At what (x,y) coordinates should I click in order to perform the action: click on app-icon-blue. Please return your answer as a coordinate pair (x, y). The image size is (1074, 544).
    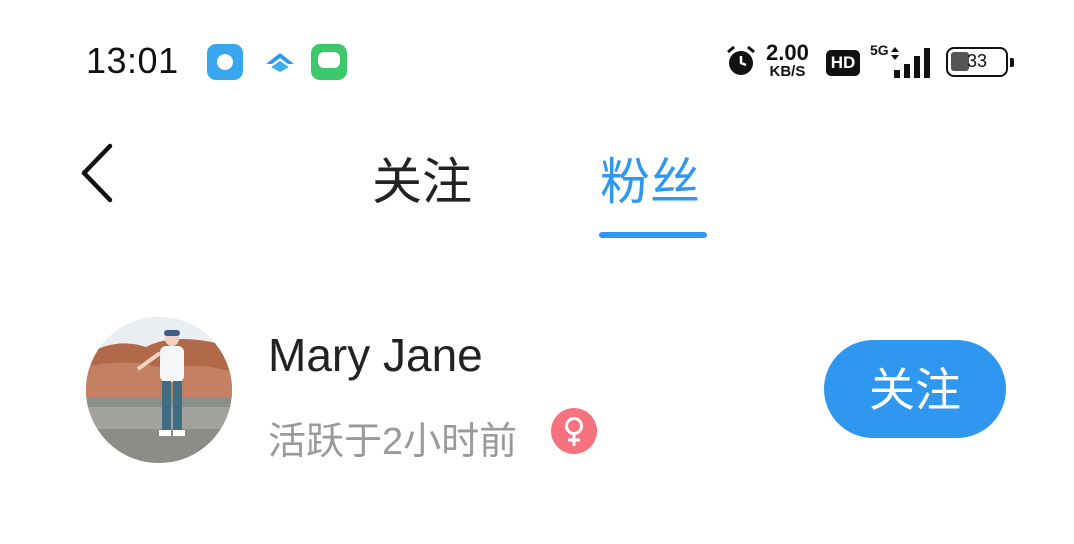
    Looking at the image, I should click on (225, 62).